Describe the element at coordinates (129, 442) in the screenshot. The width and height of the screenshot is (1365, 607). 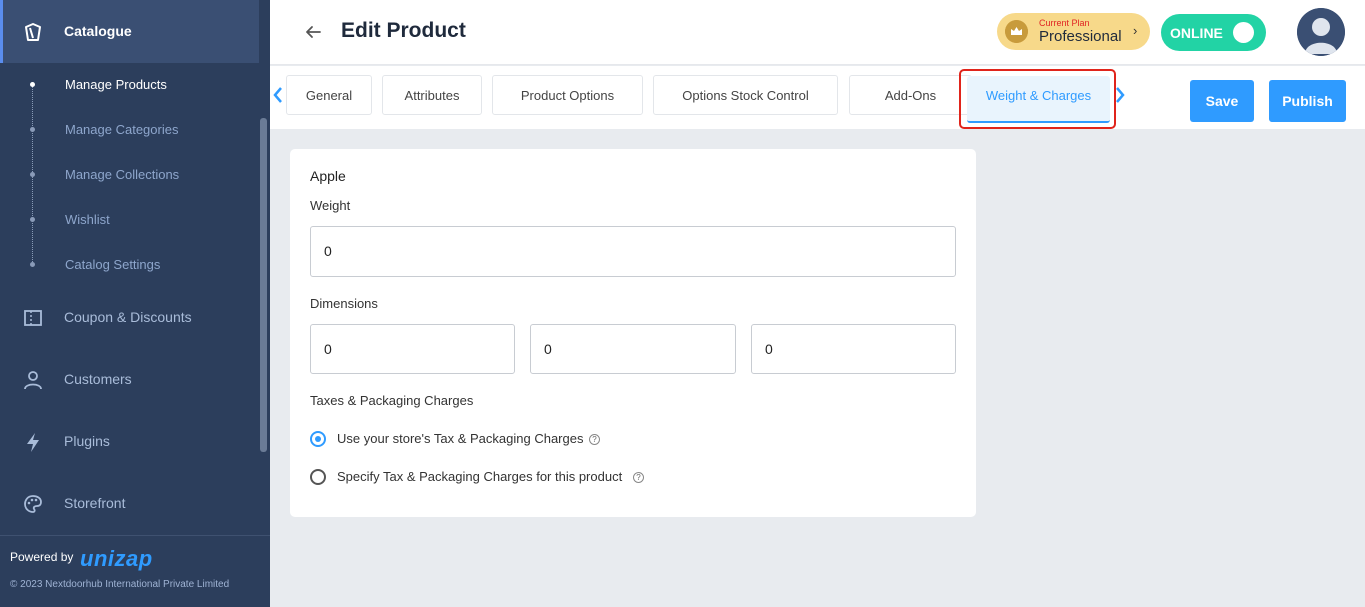
I see `sidebar-item-plugins: Plugins` at that location.